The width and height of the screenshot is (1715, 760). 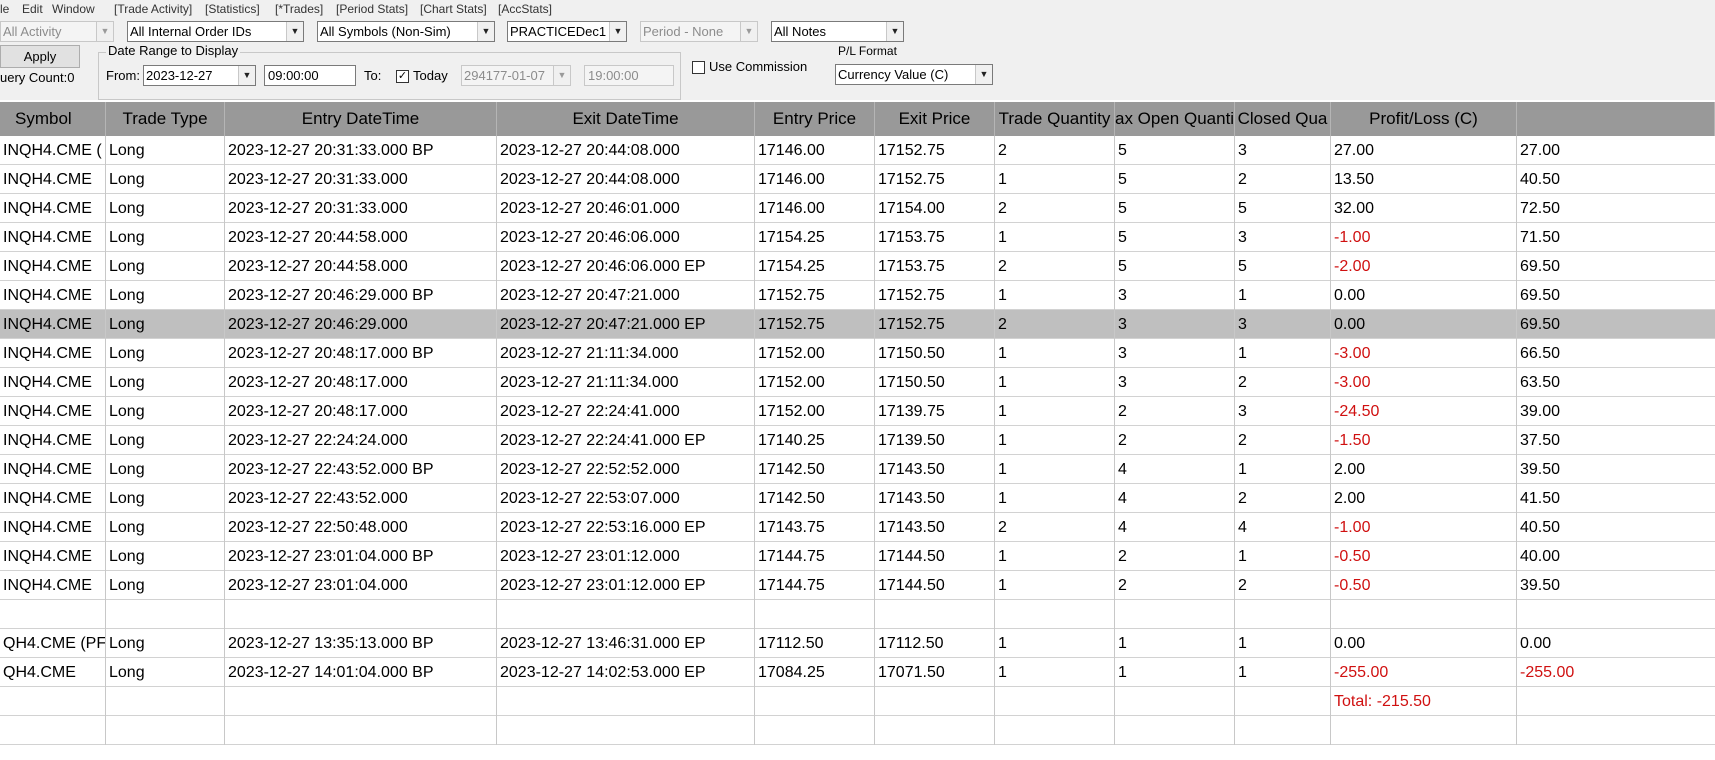 What do you see at coordinates (525, 9) in the screenshot?
I see `menu-accstats: [AccStats]` at bounding box center [525, 9].